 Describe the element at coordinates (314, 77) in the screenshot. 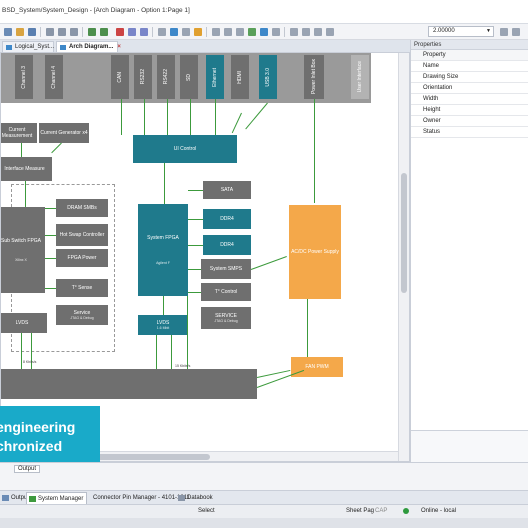

I see `power-inlet-block: Power Inlet Box` at that location.